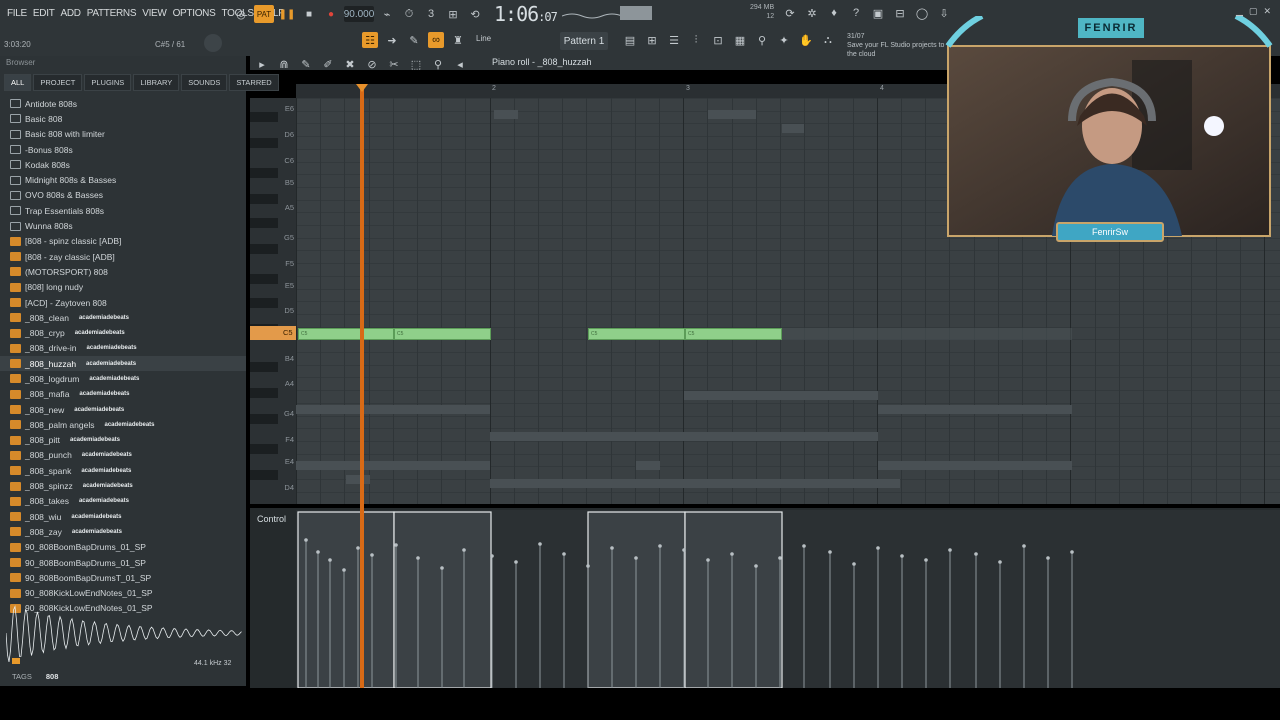 The image size is (1280, 720). Describe the element at coordinates (331, 14) in the screenshot. I see `record-button: ●` at that location.